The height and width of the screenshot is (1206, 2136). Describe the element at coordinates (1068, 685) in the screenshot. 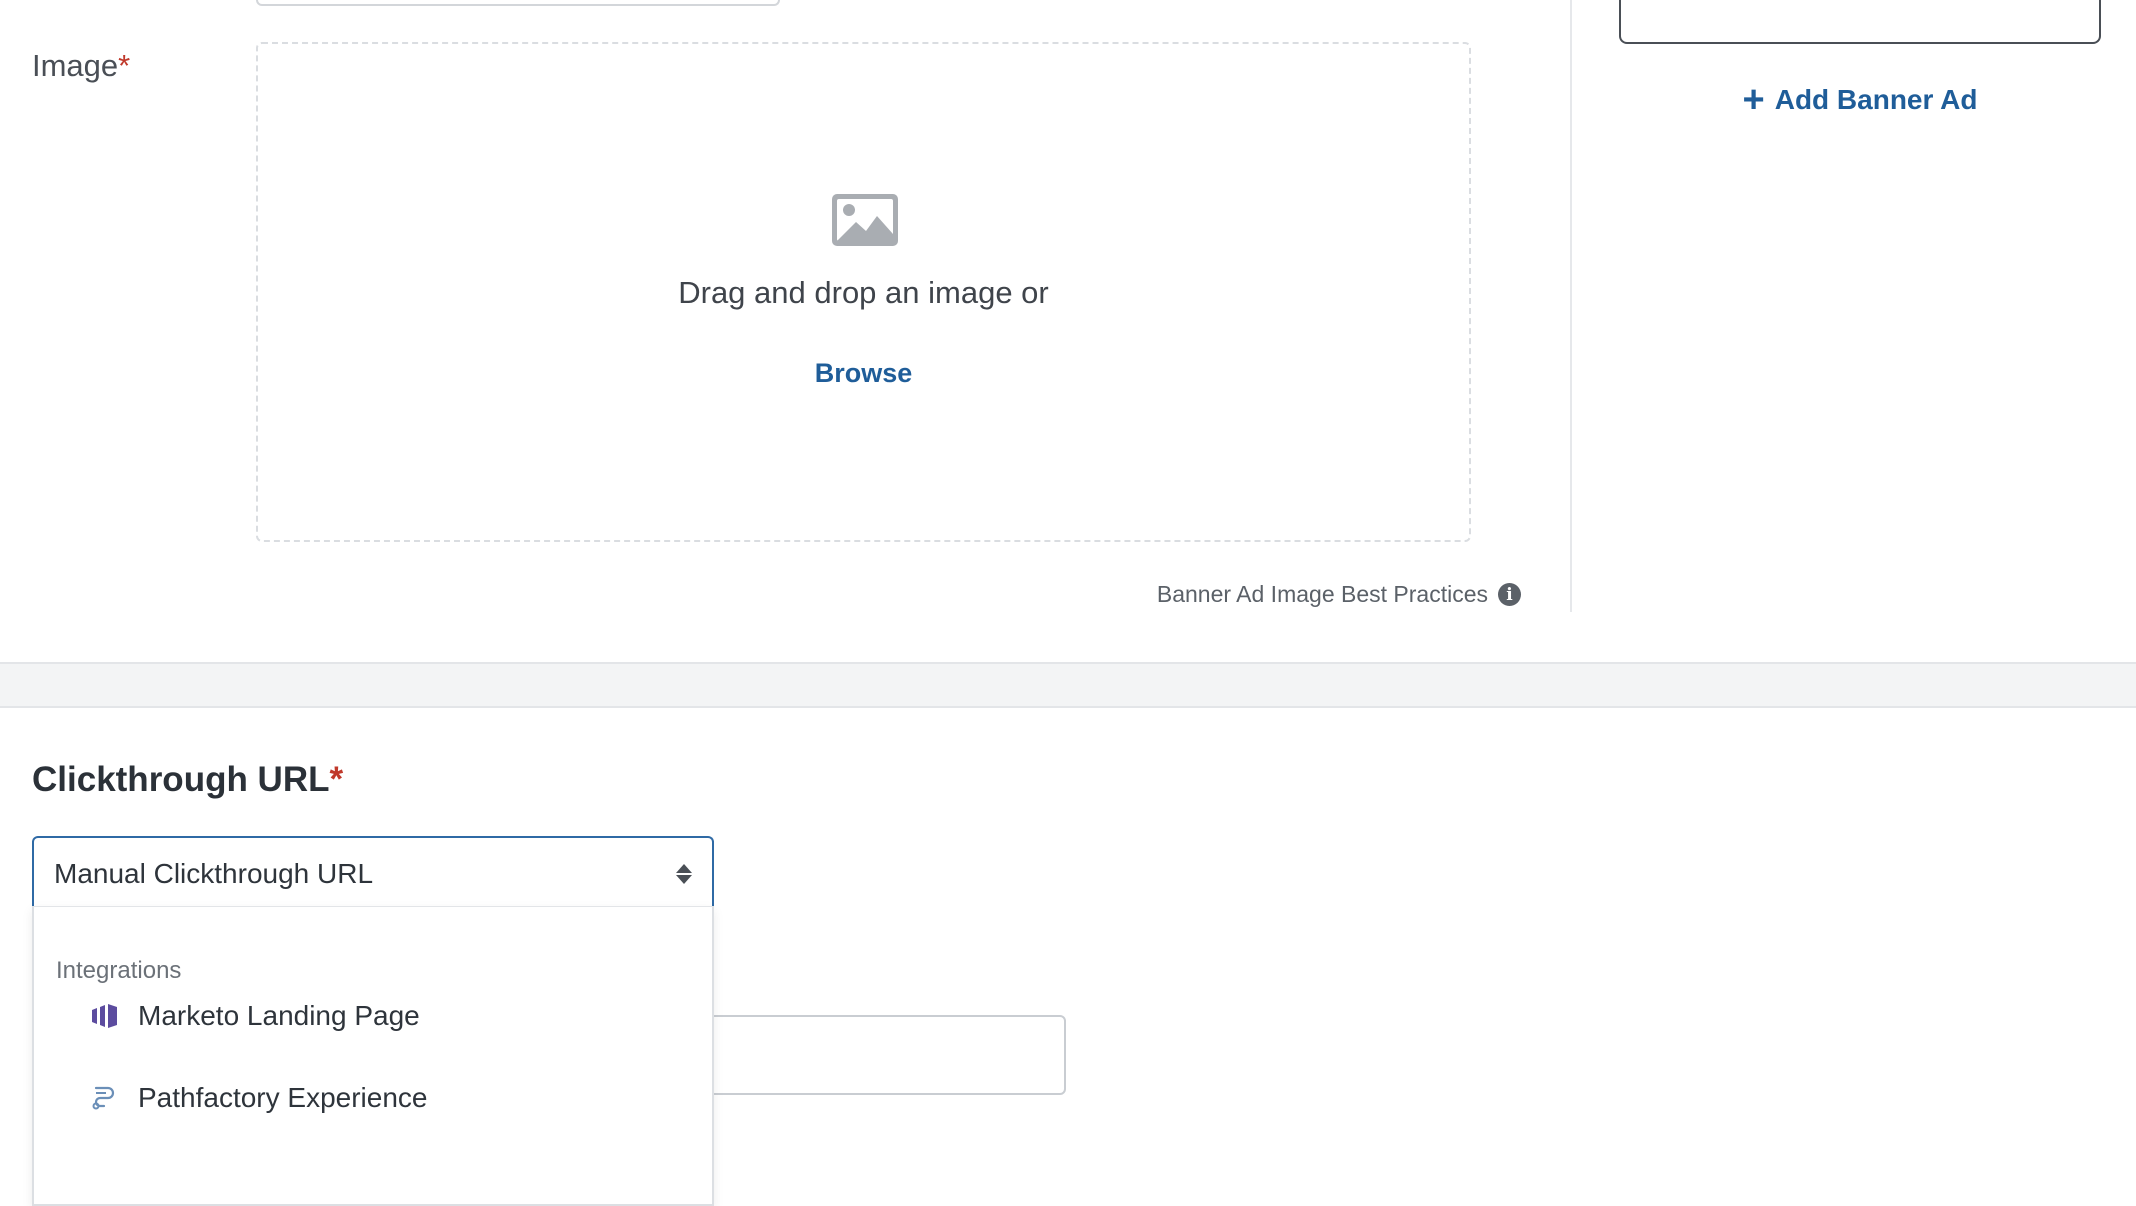

I see `section-separator` at that location.